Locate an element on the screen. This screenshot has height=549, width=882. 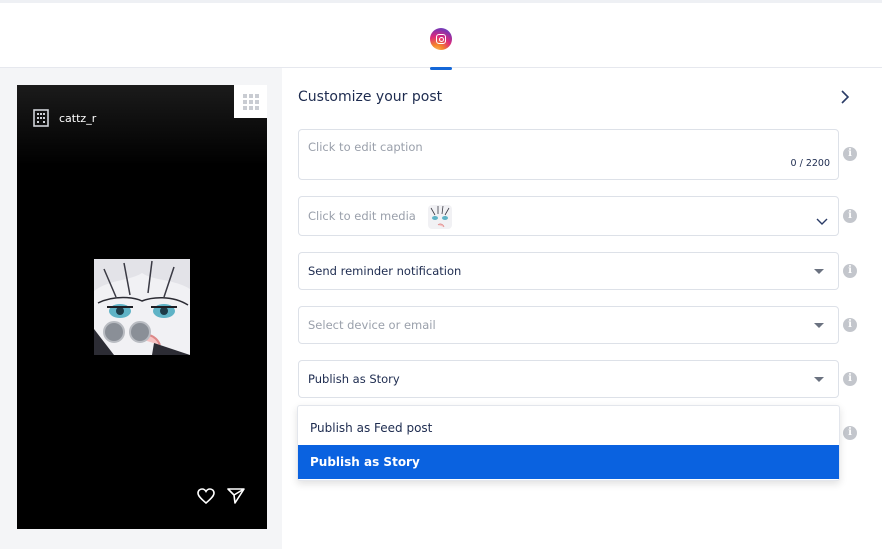
media-placeholder: Click to edit media is located at coordinates (362, 216).